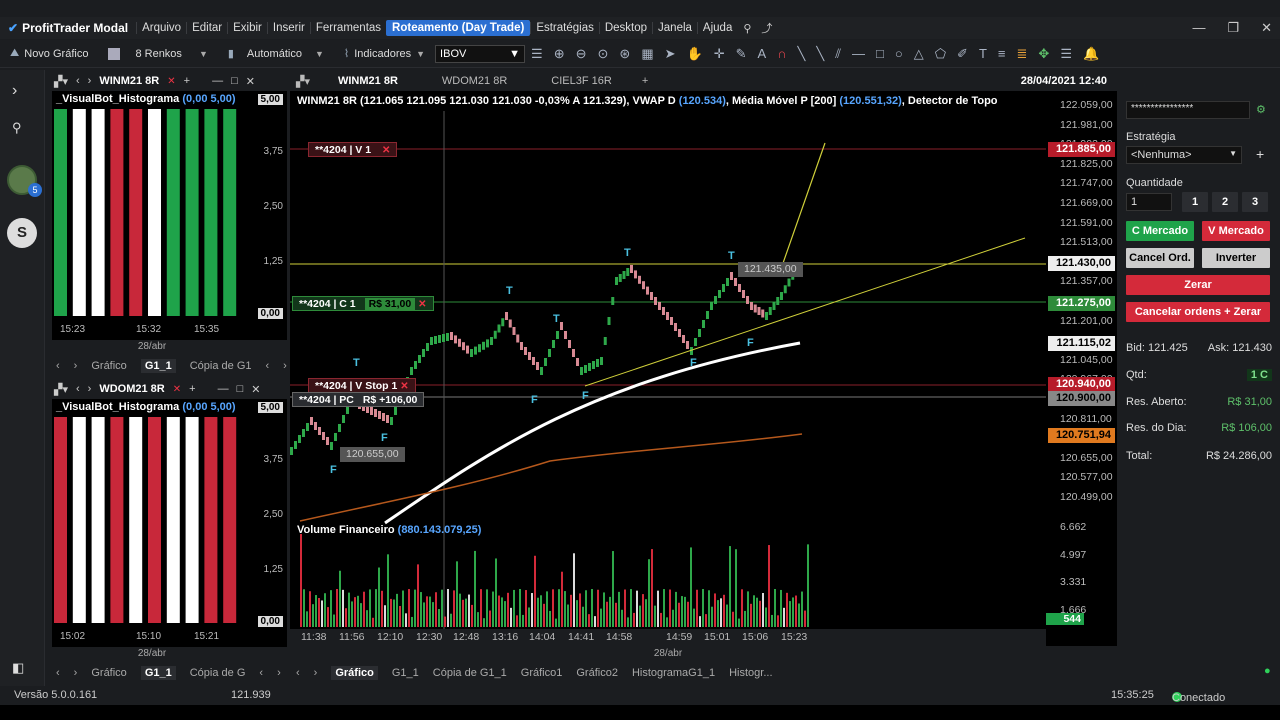 The width and height of the screenshot is (1280, 720). I want to click on line-icon: ╲, so click(802, 54).